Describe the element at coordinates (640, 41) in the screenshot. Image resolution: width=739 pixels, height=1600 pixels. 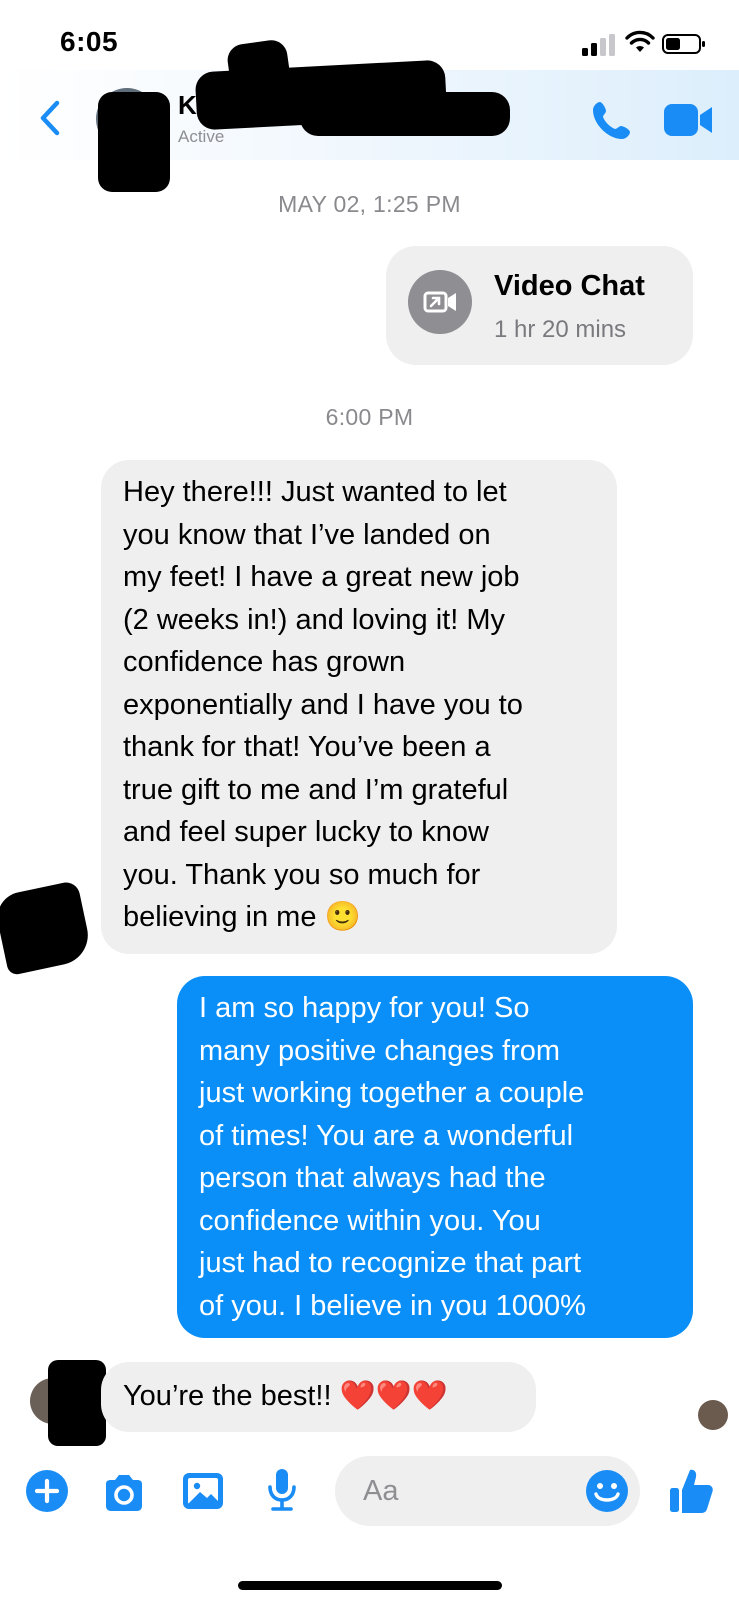
I see `wifi-icon` at that location.